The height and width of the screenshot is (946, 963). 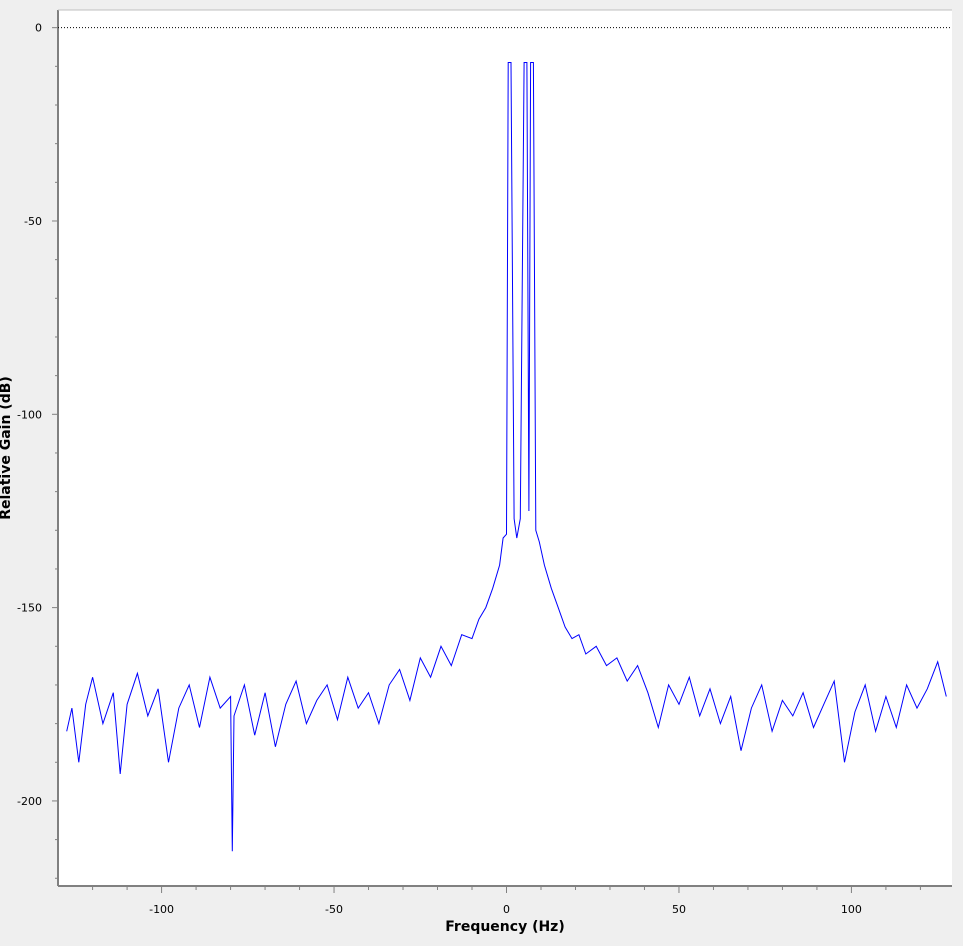 I want to click on y-axis-title: Relative Gain (dB), so click(x=7, y=448).